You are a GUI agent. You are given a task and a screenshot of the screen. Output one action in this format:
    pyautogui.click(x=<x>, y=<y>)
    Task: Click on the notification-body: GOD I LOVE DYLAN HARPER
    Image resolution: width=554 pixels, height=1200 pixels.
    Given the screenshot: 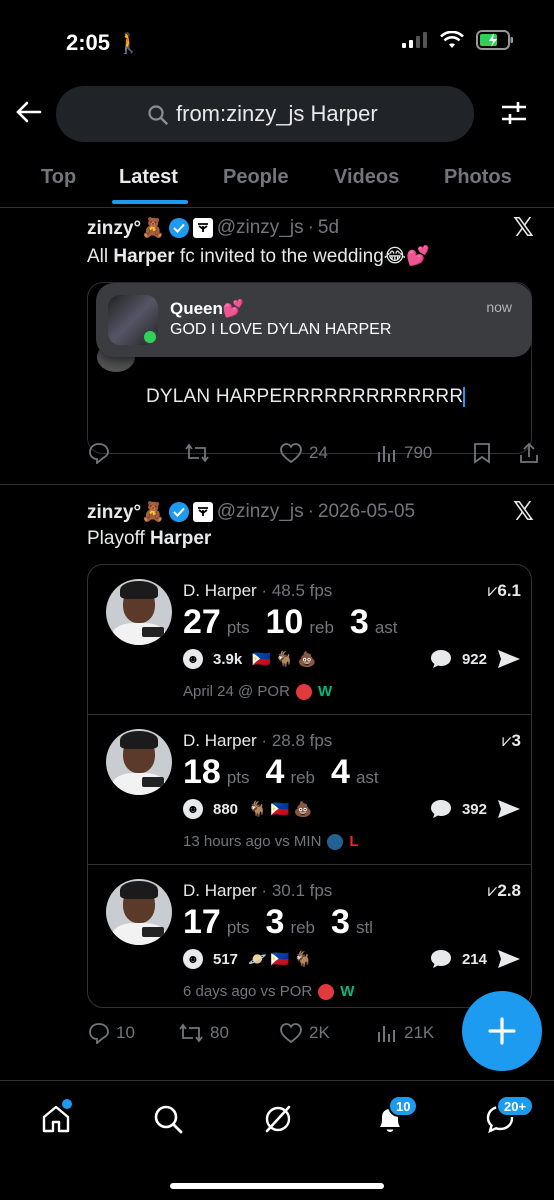 What is the action you would take?
    pyautogui.click(x=281, y=329)
    